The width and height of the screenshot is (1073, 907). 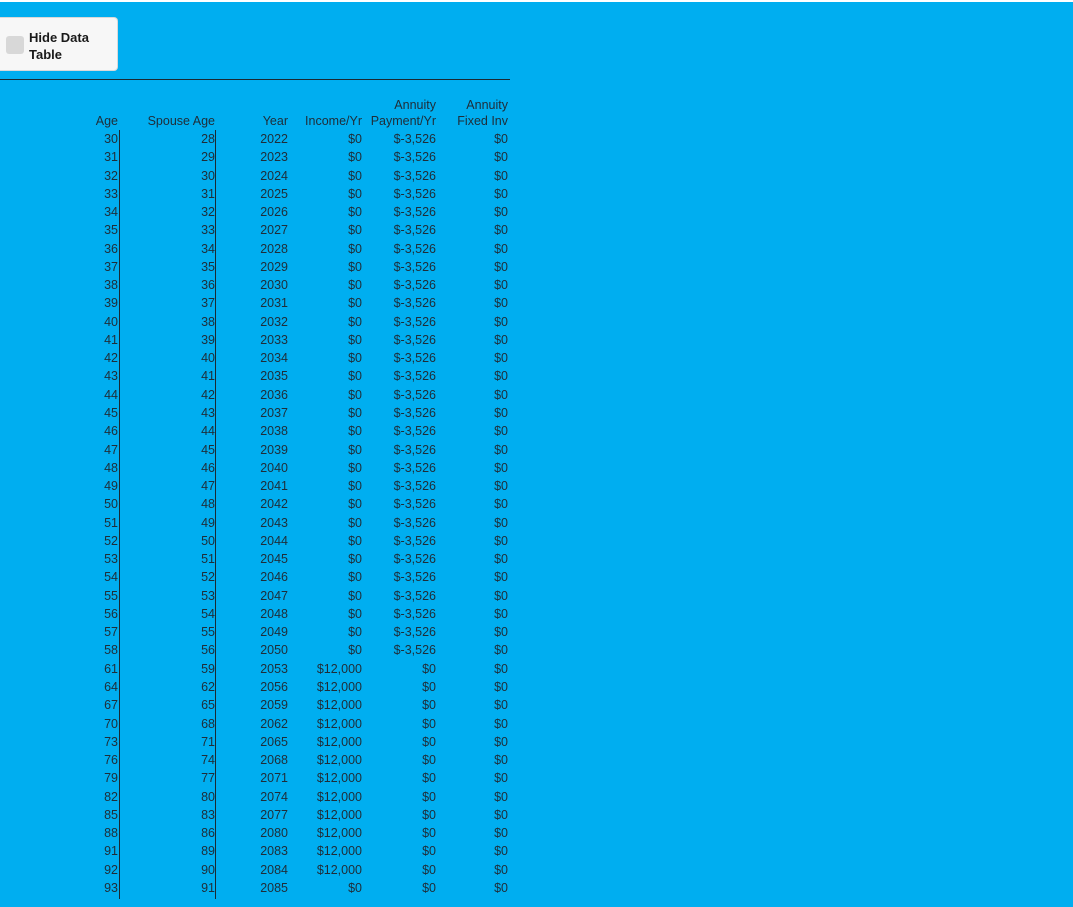 I want to click on cell-spouse-age: 31, so click(x=208, y=193).